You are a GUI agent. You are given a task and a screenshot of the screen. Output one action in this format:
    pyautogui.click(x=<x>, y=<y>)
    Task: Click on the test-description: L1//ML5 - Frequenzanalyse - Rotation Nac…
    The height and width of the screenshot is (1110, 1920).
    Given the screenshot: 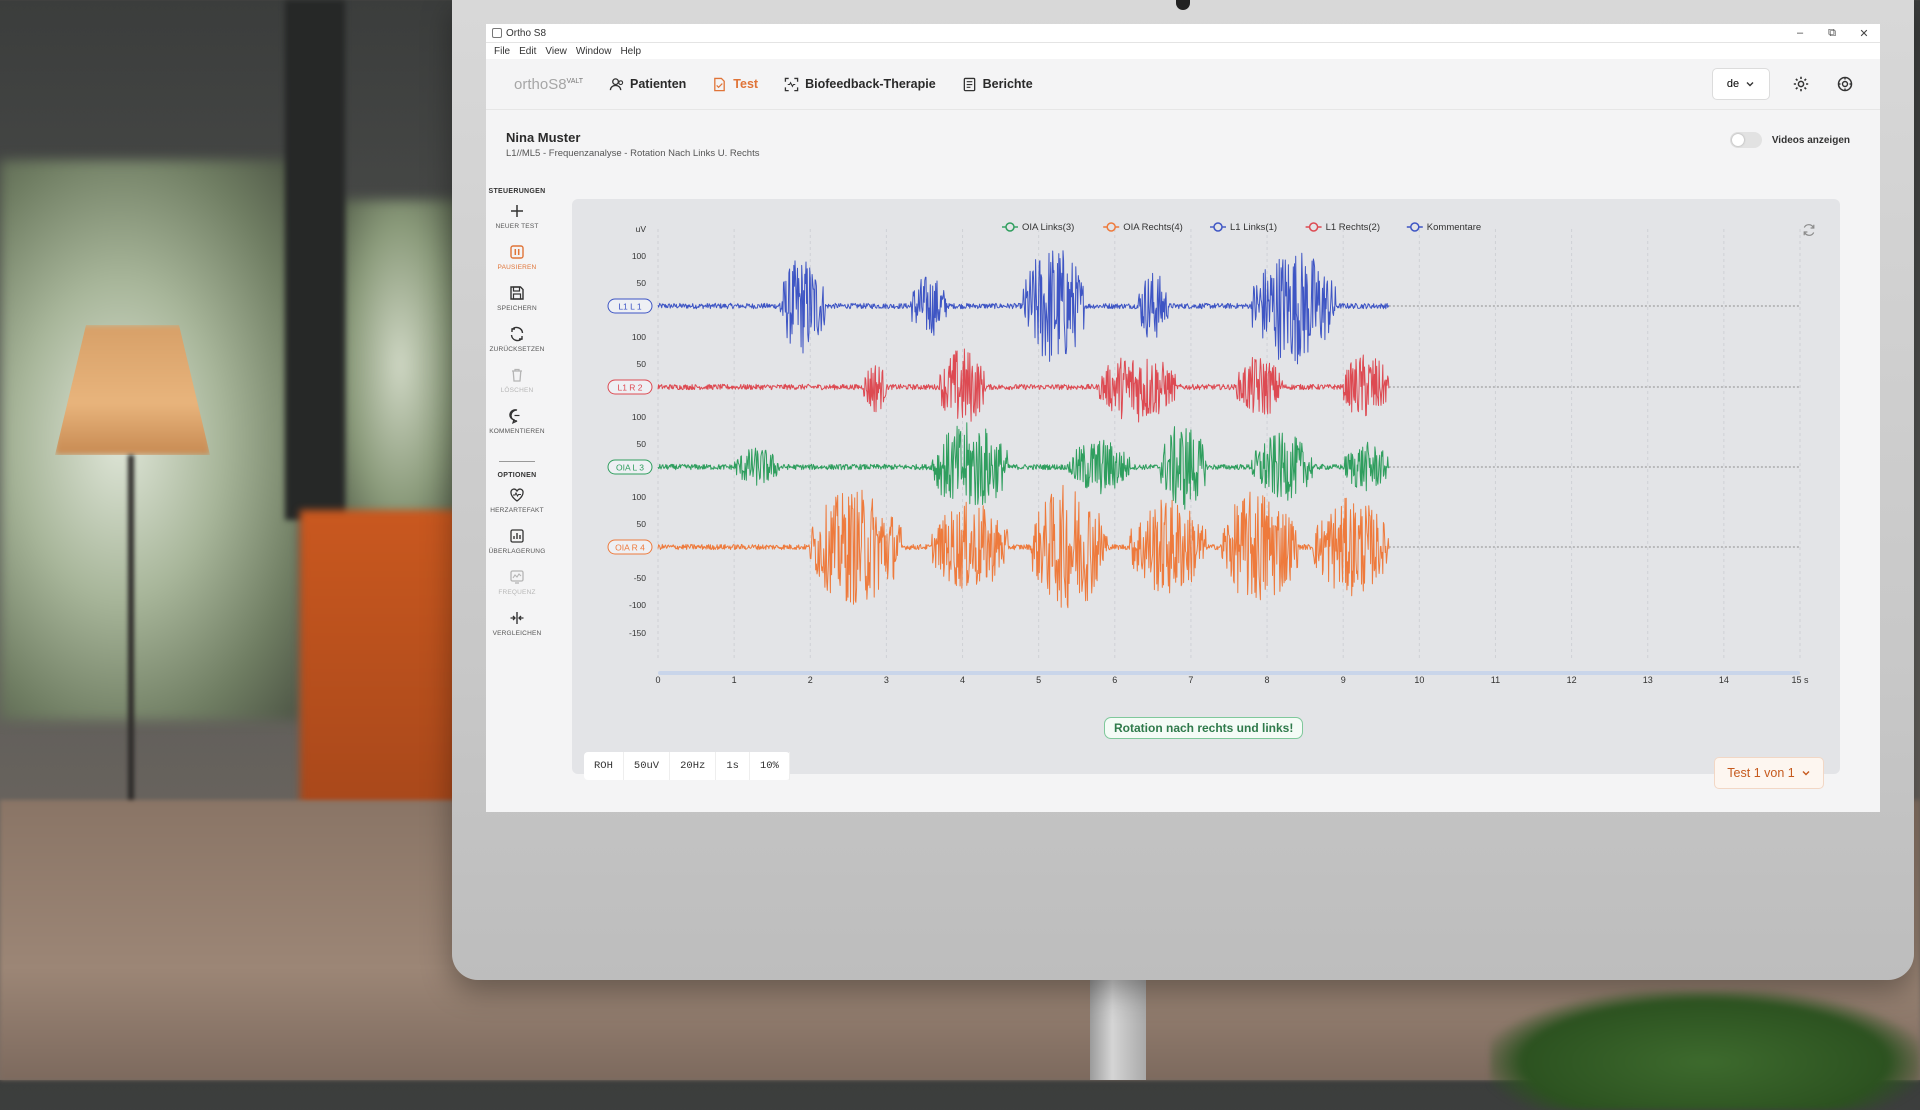 What is the action you would take?
    pyautogui.click(x=633, y=153)
    